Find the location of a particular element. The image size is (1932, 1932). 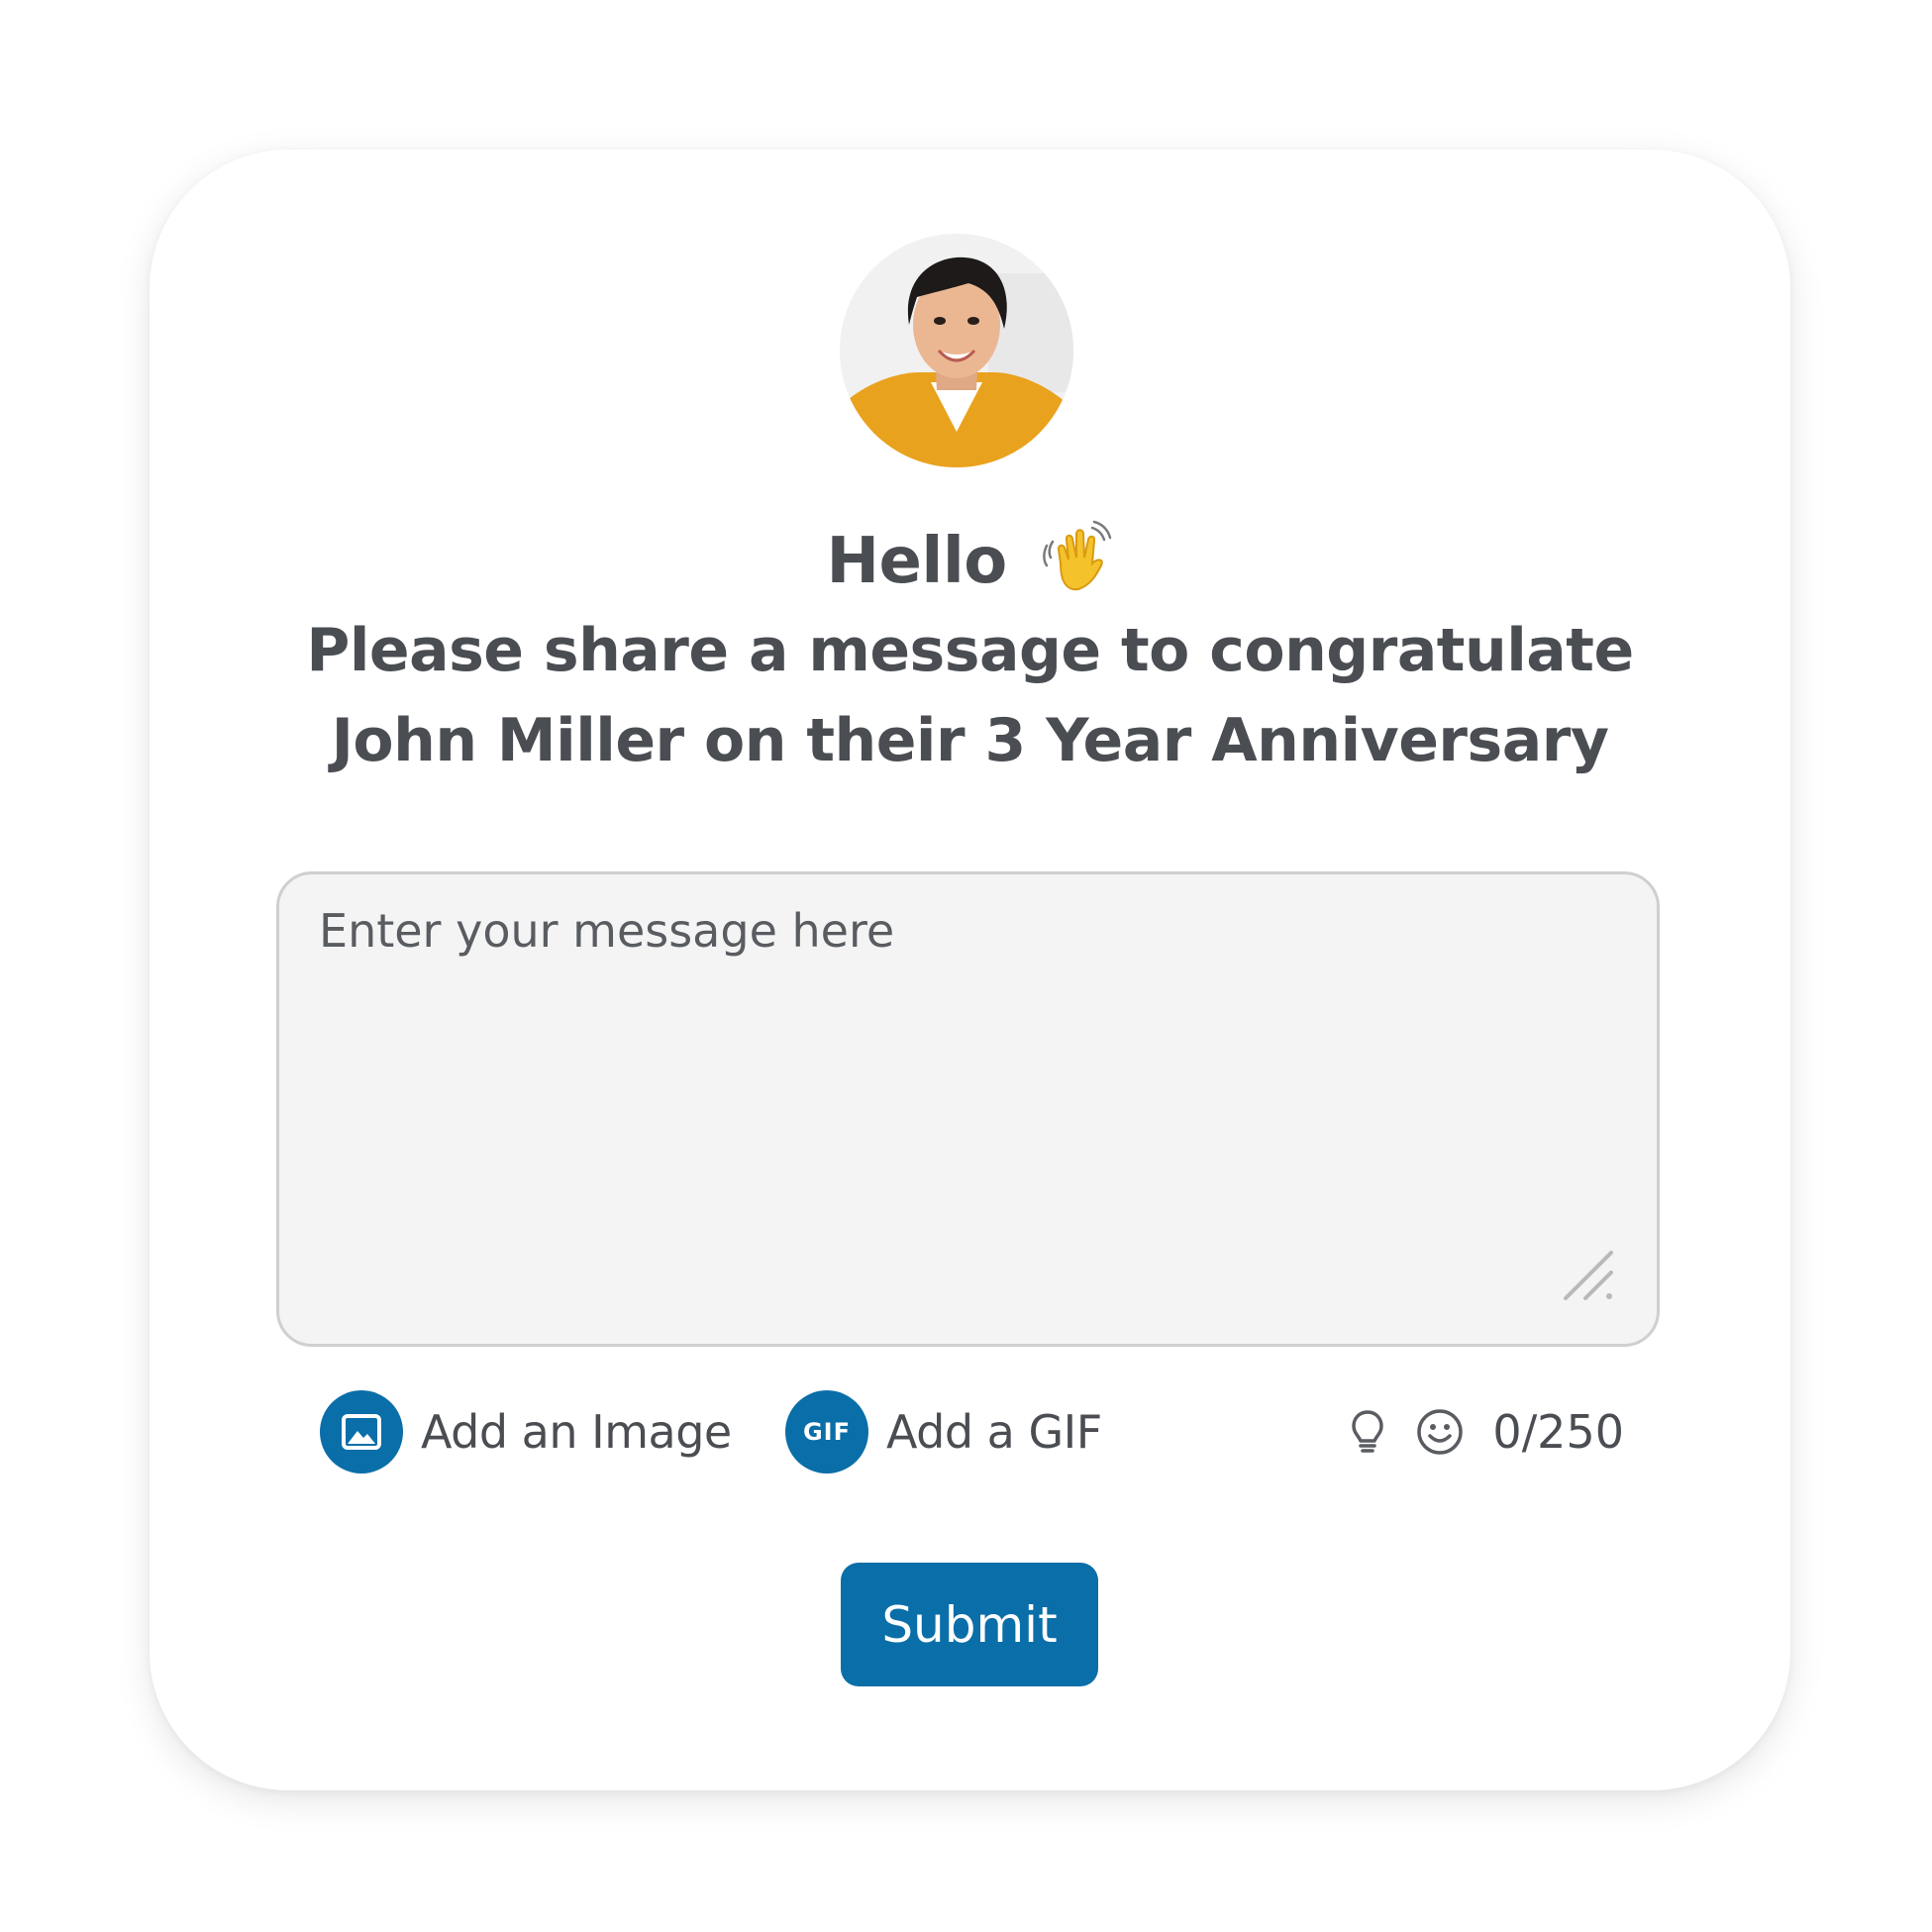

image-icon is located at coordinates (361, 1432).